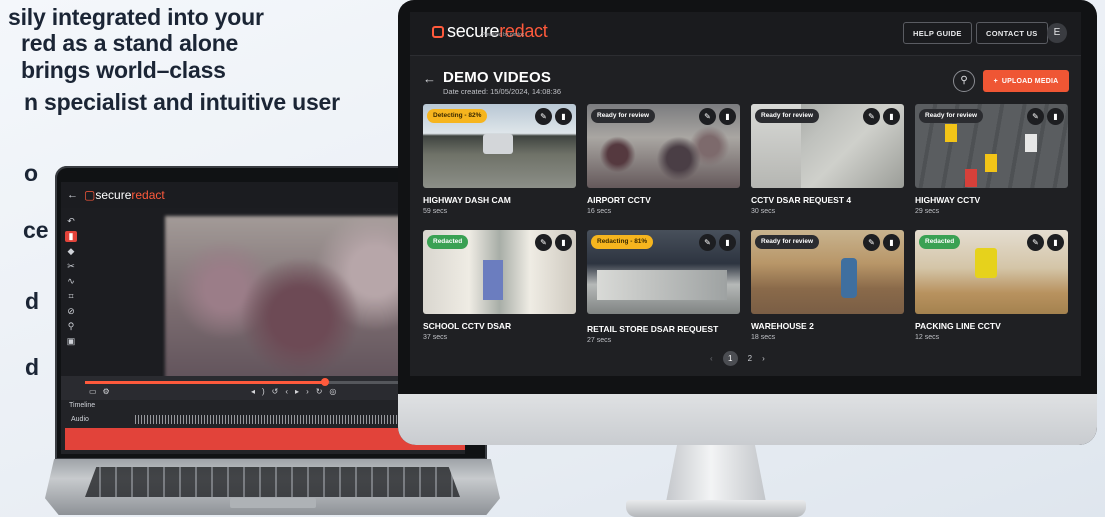  What do you see at coordinates (991, 286) in the screenshot?
I see `video-card: Redacted ✎ ▮ PACKING LINE CCTV 12 secs` at bounding box center [991, 286].